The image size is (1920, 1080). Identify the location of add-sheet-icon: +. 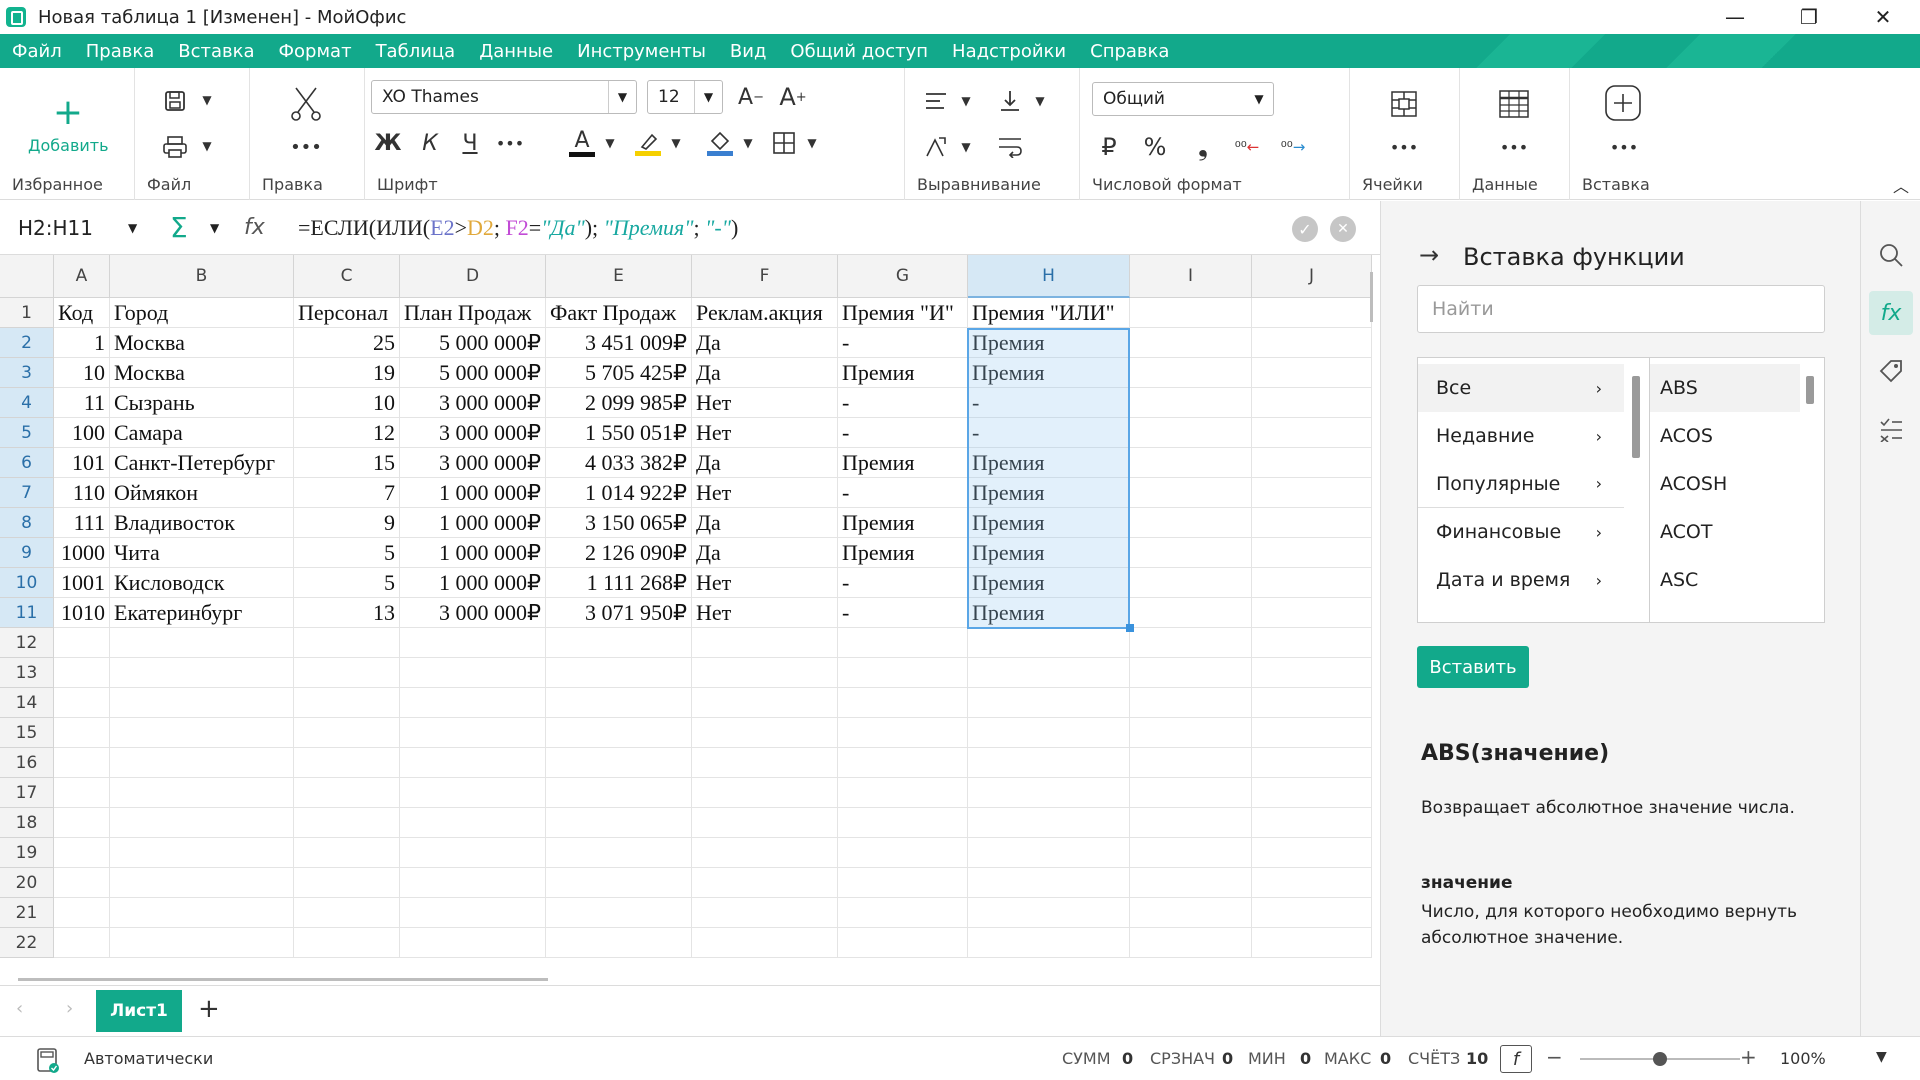
(209, 1009).